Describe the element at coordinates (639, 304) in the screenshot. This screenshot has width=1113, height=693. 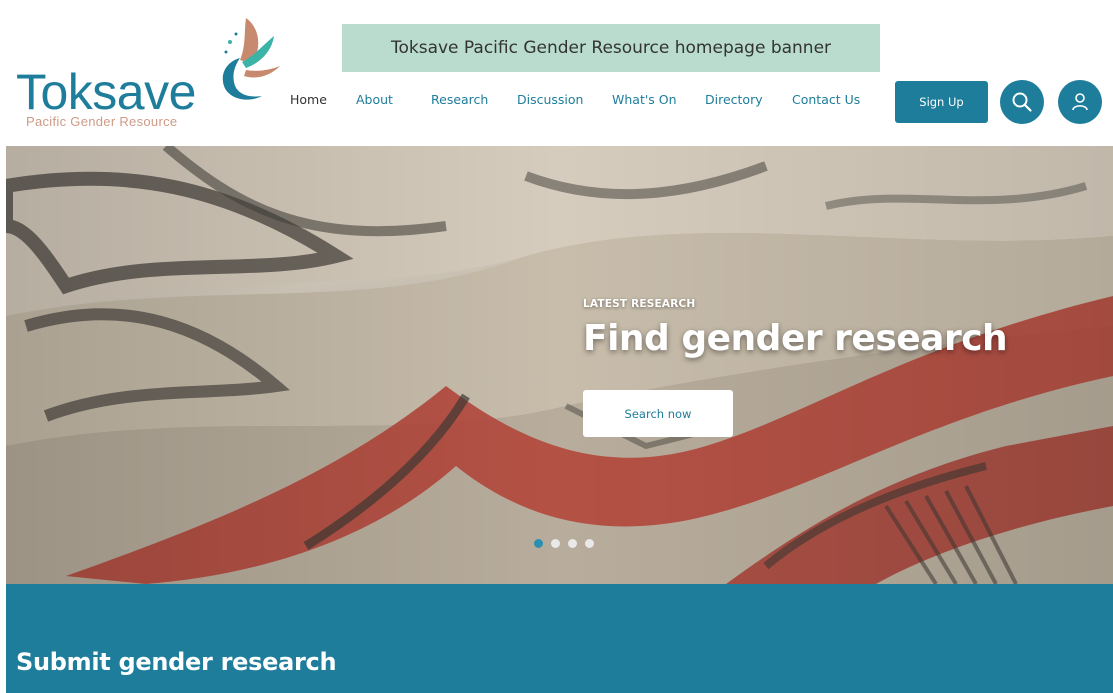
I see `hero-eyebrow: LATEST RESEARCH` at that location.